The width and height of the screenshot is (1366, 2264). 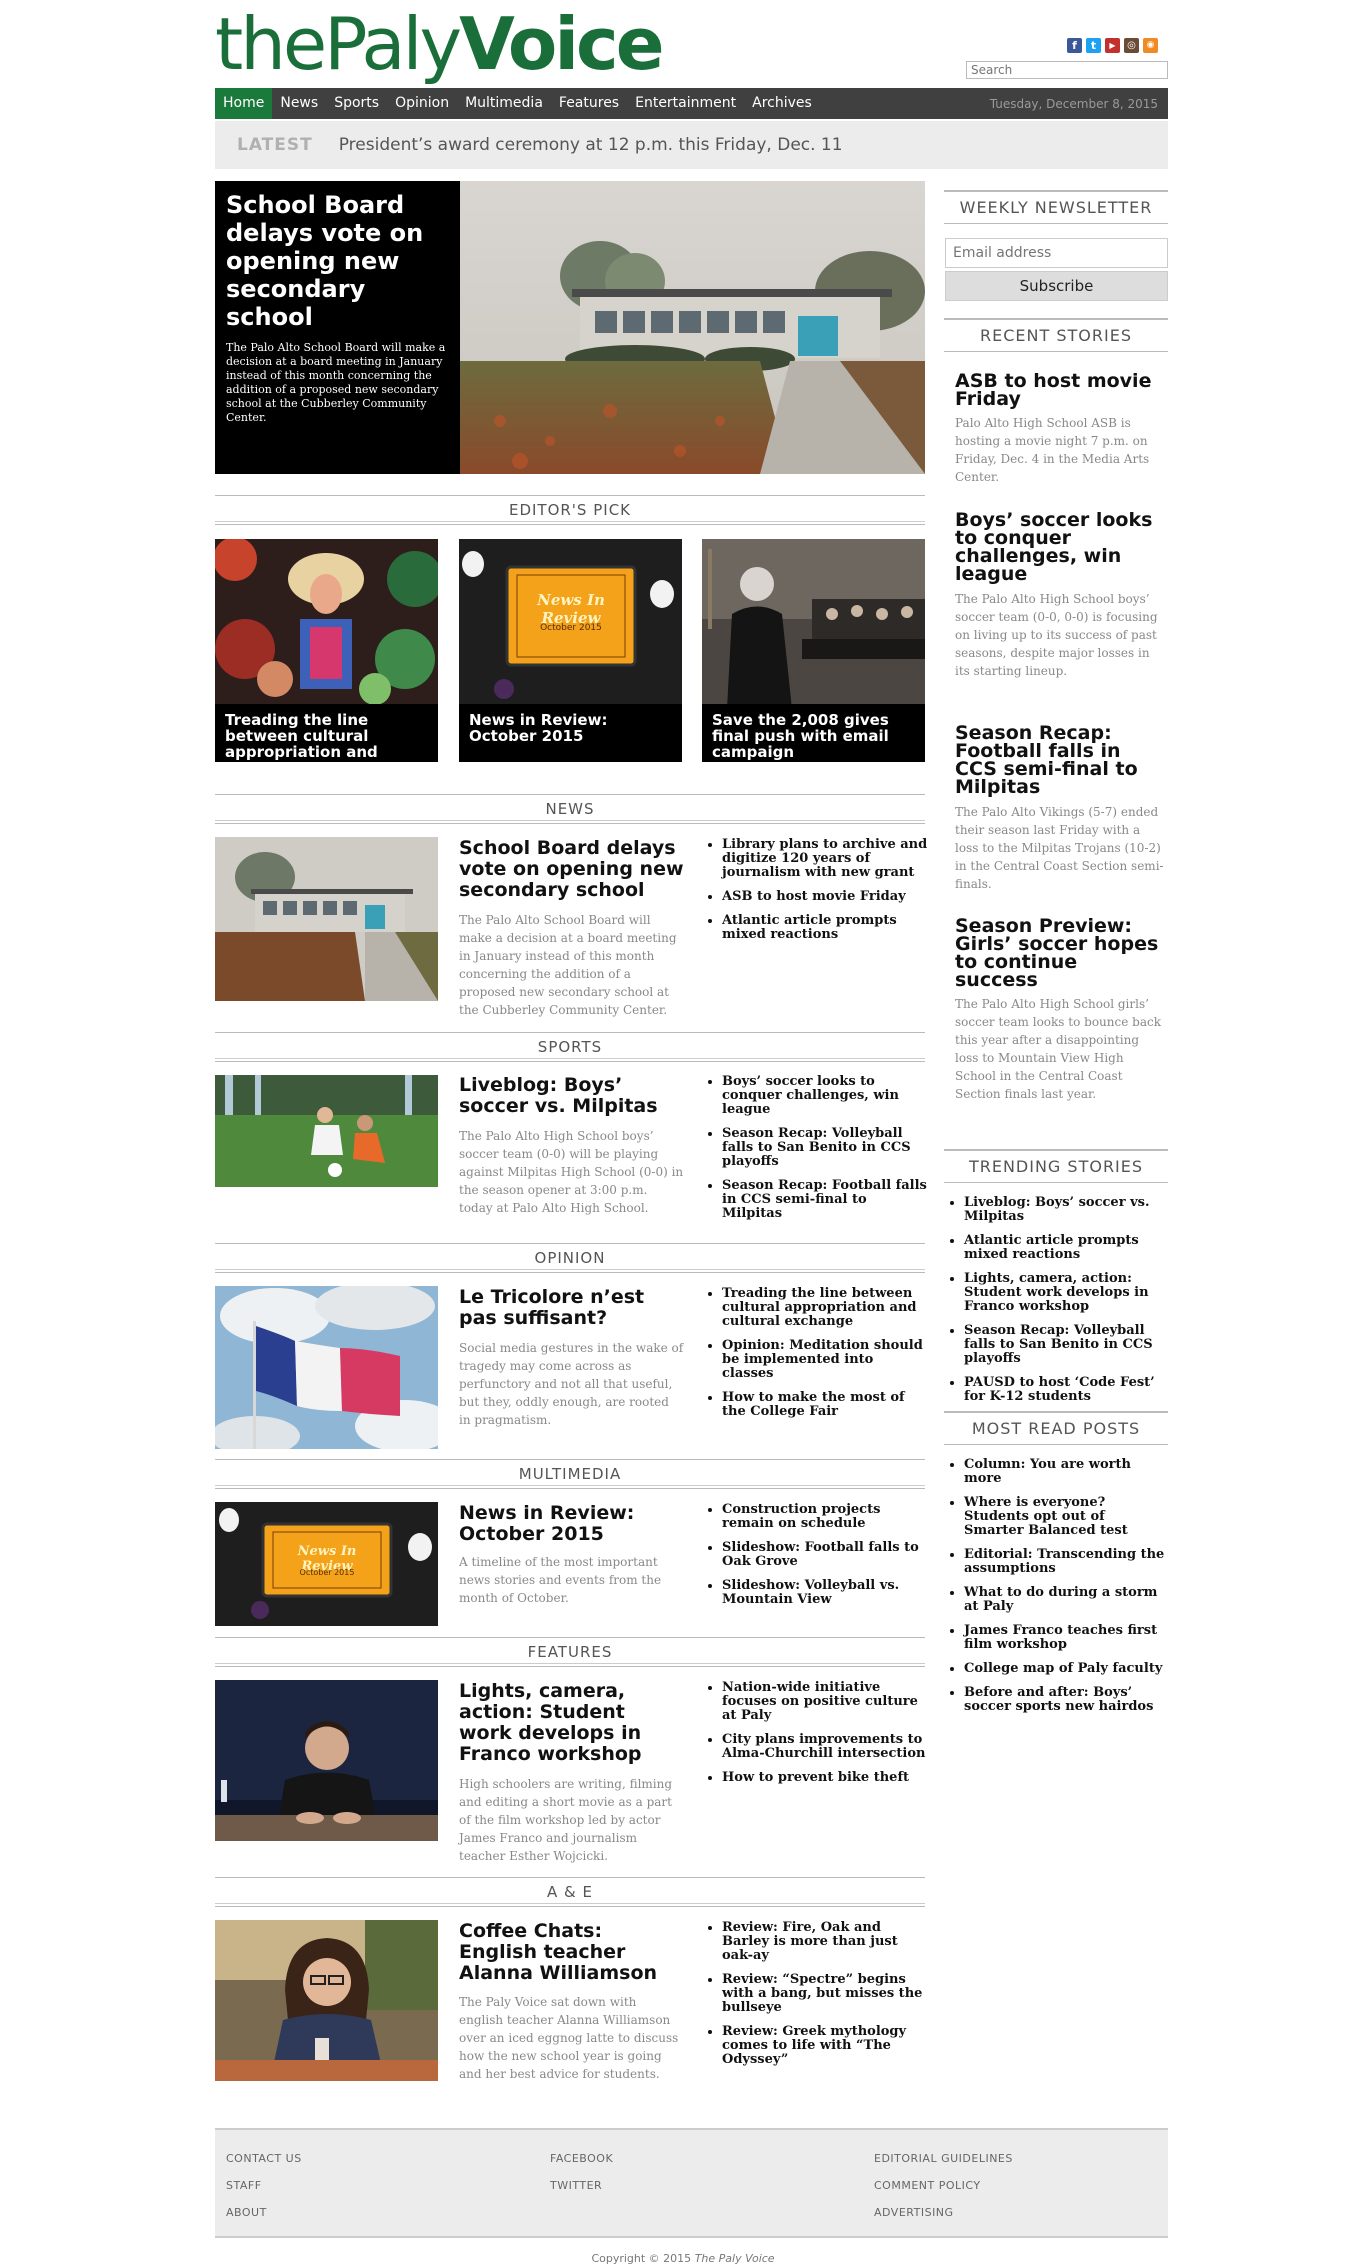 I want to click on news-link: ASB to host movie Friday, so click(x=825, y=897).